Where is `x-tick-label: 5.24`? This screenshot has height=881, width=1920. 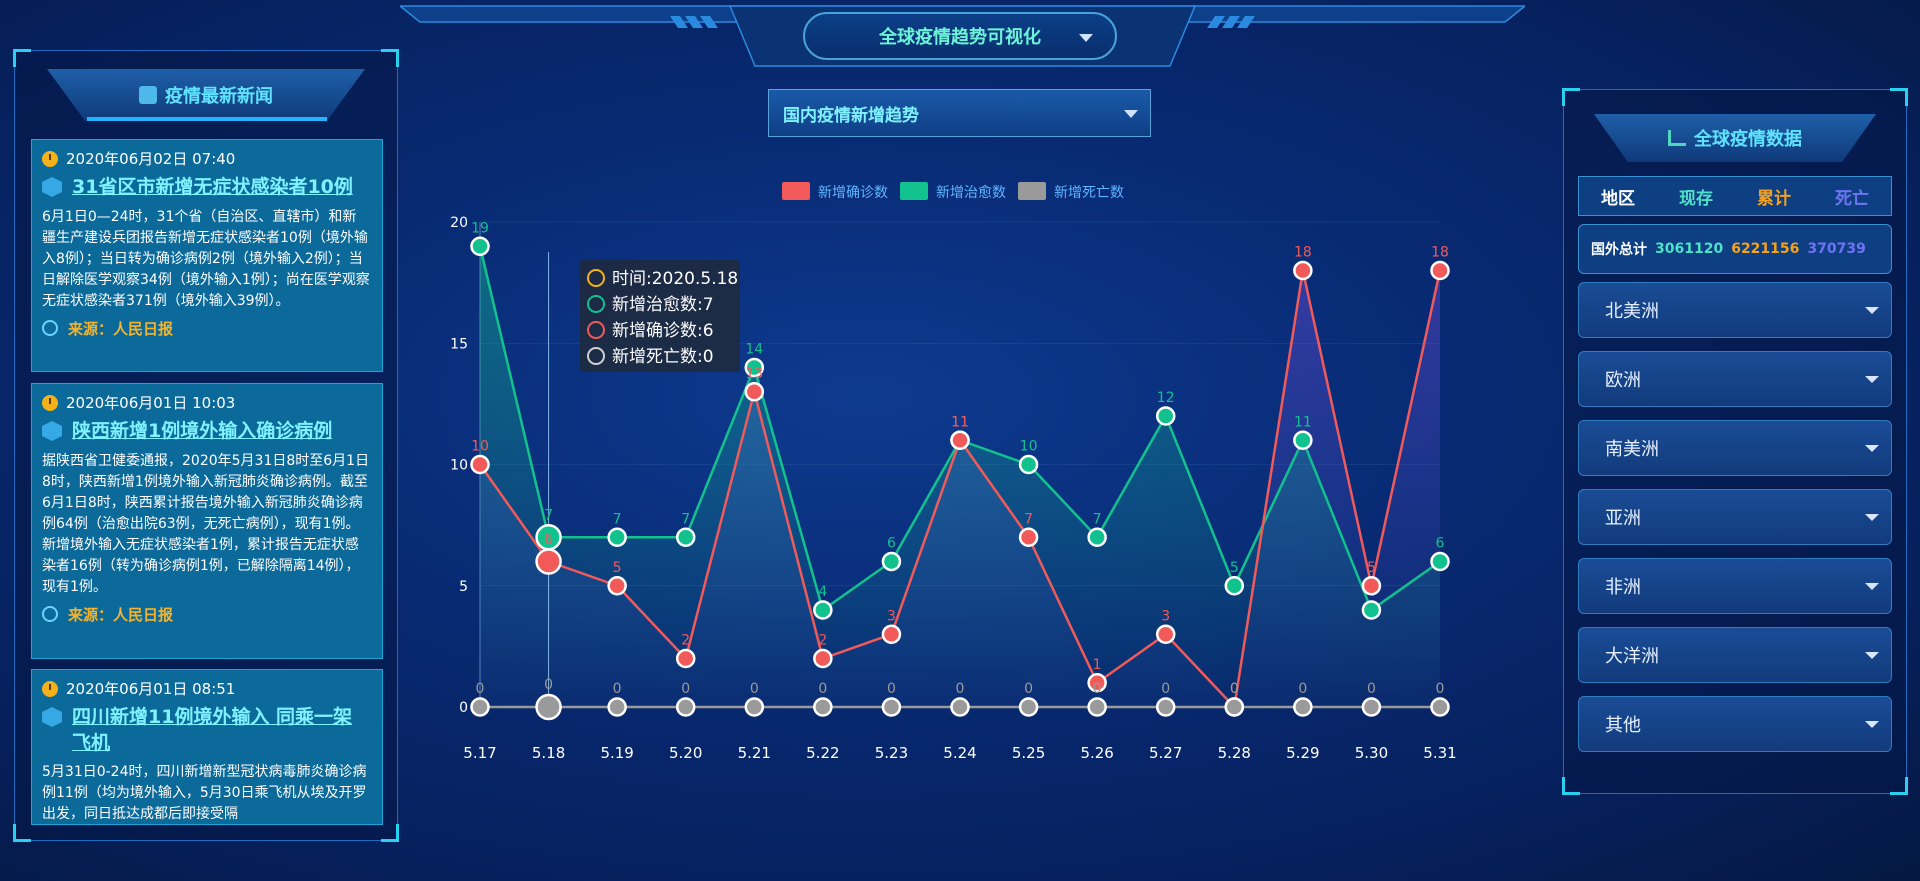
x-tick-label: 5.24 is located at coordinates (959, 753).